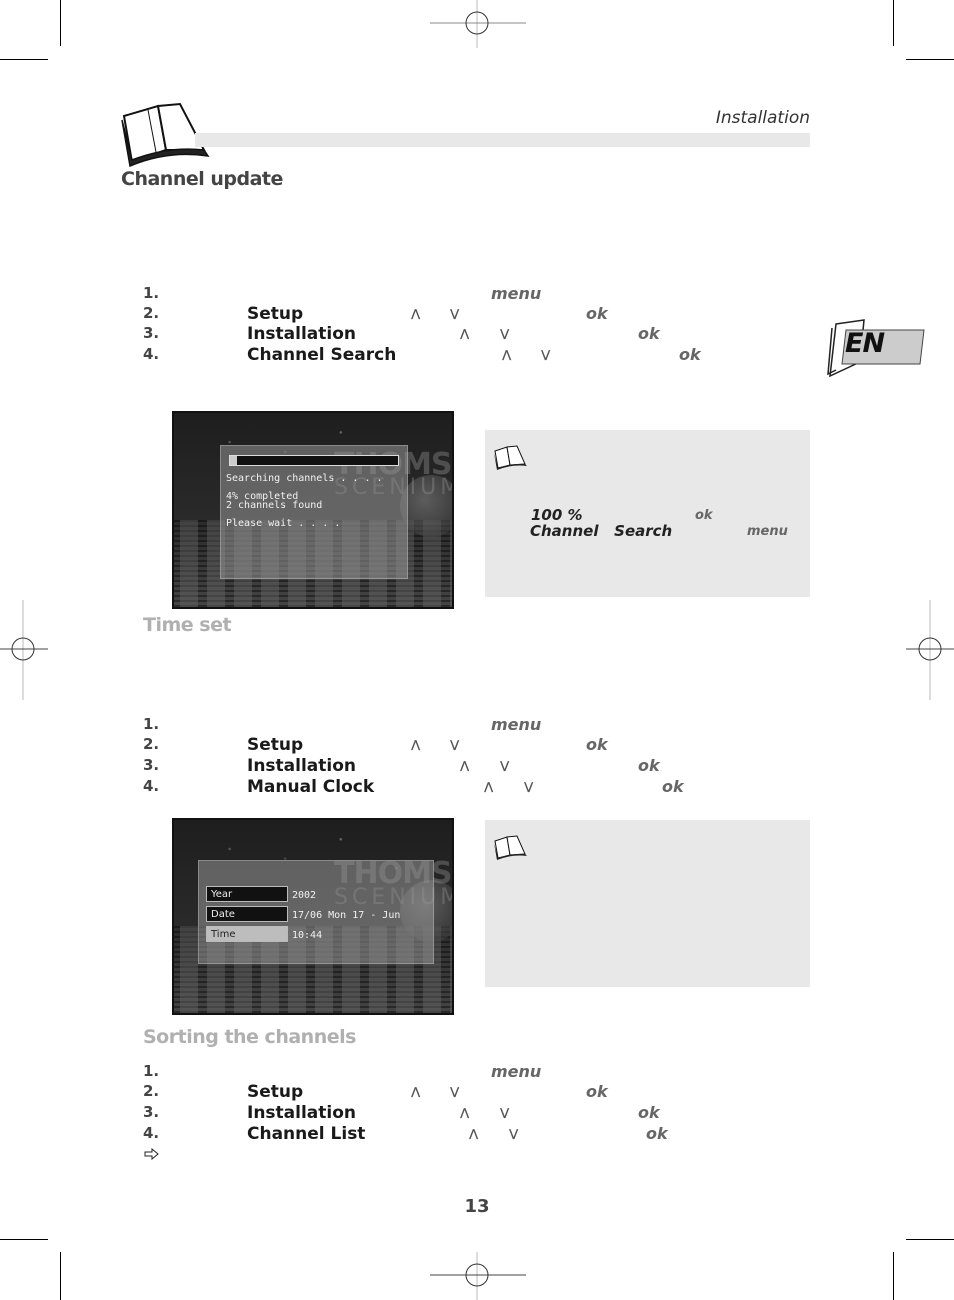  I want to click on step-row: 4. Channel List ⋀ ⋁ ok, so click(443, 1134).